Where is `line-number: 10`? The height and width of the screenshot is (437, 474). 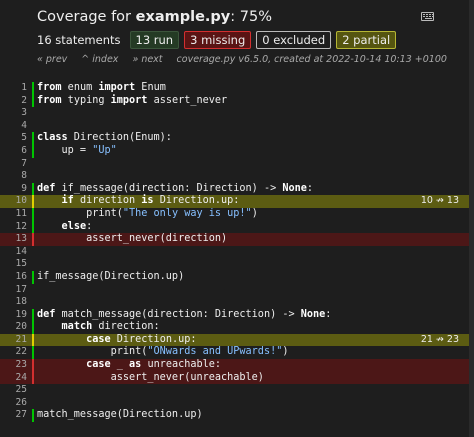 line-number: 10 is located at coordinates (13, 201).